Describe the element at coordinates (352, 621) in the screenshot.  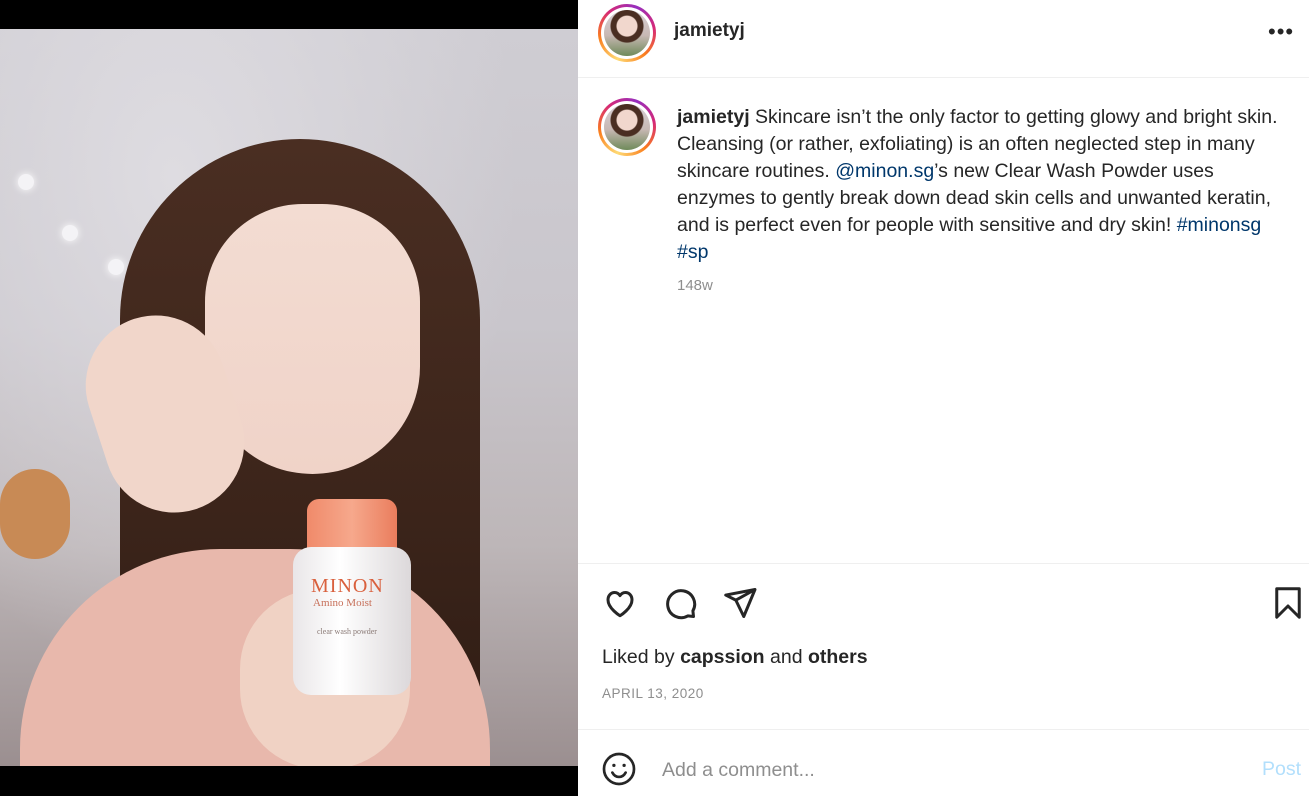
I see `bottle-body` at that location.